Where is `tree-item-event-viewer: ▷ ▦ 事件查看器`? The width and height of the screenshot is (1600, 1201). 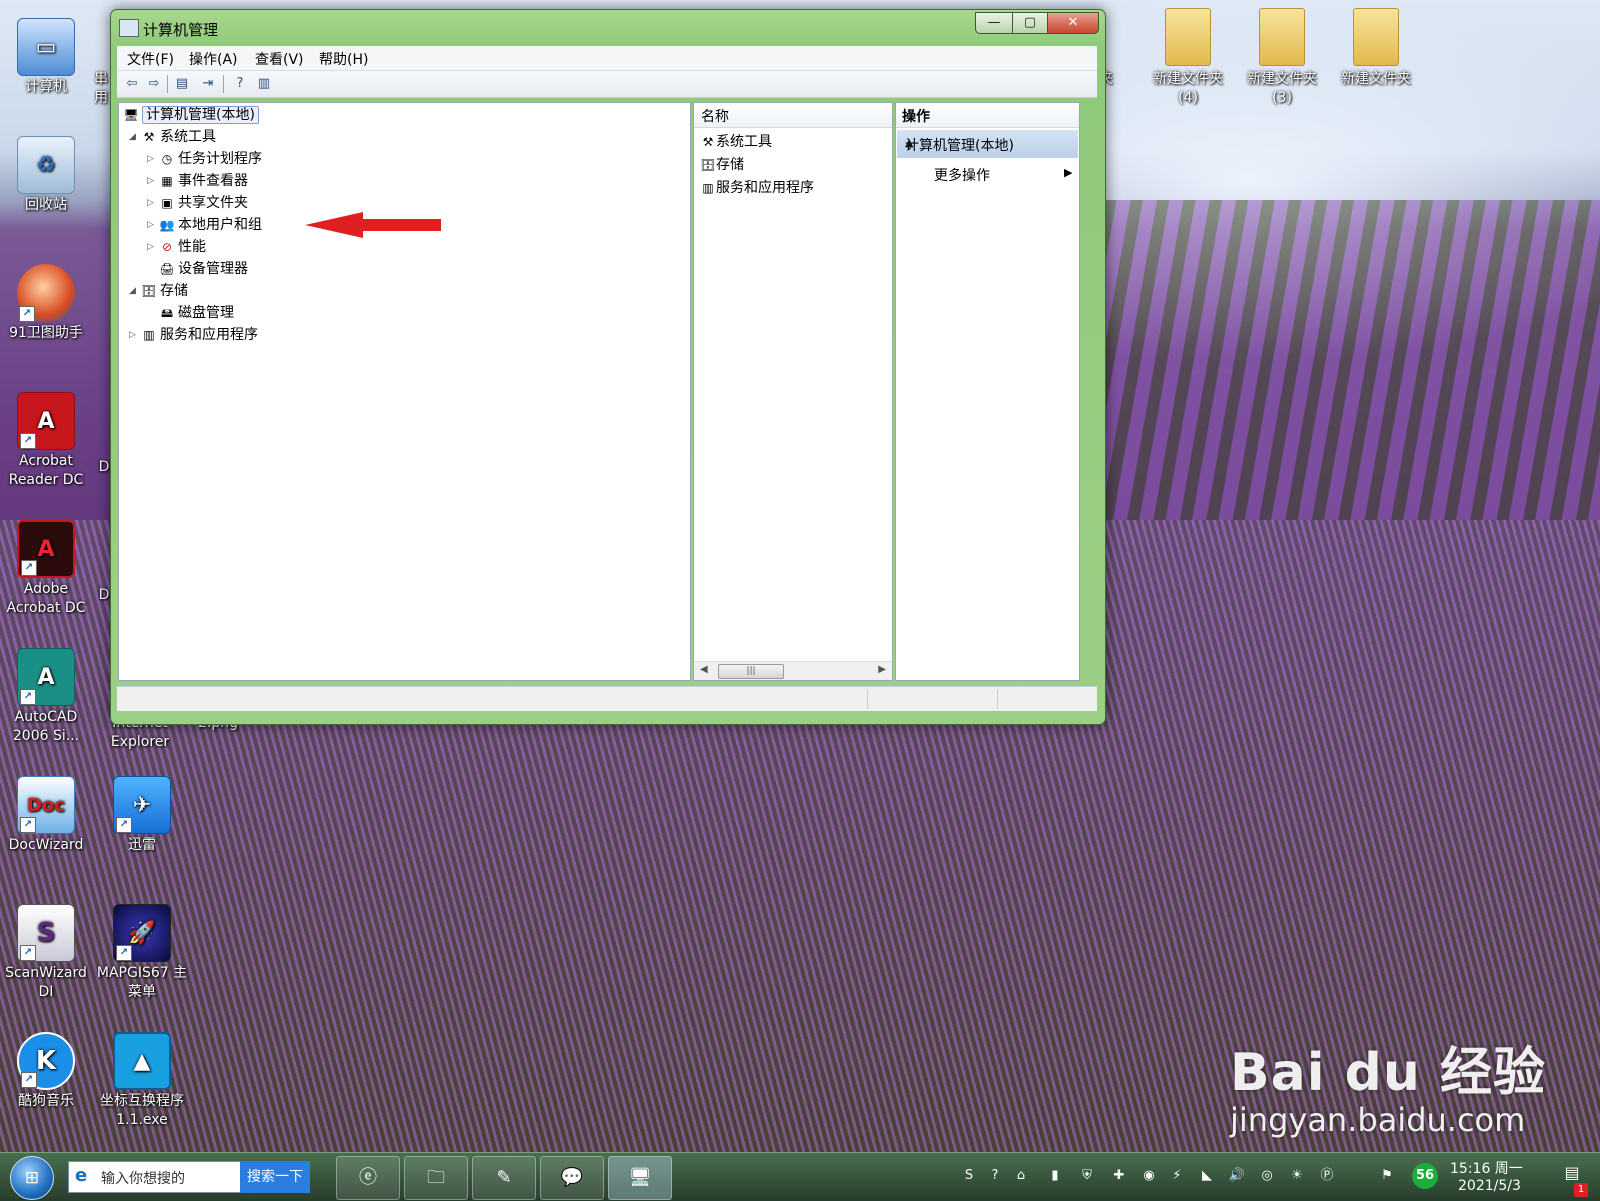
tree-item-event-viewer: ▷ ▦ 事件查看器 is located at coordinates (197, 181).